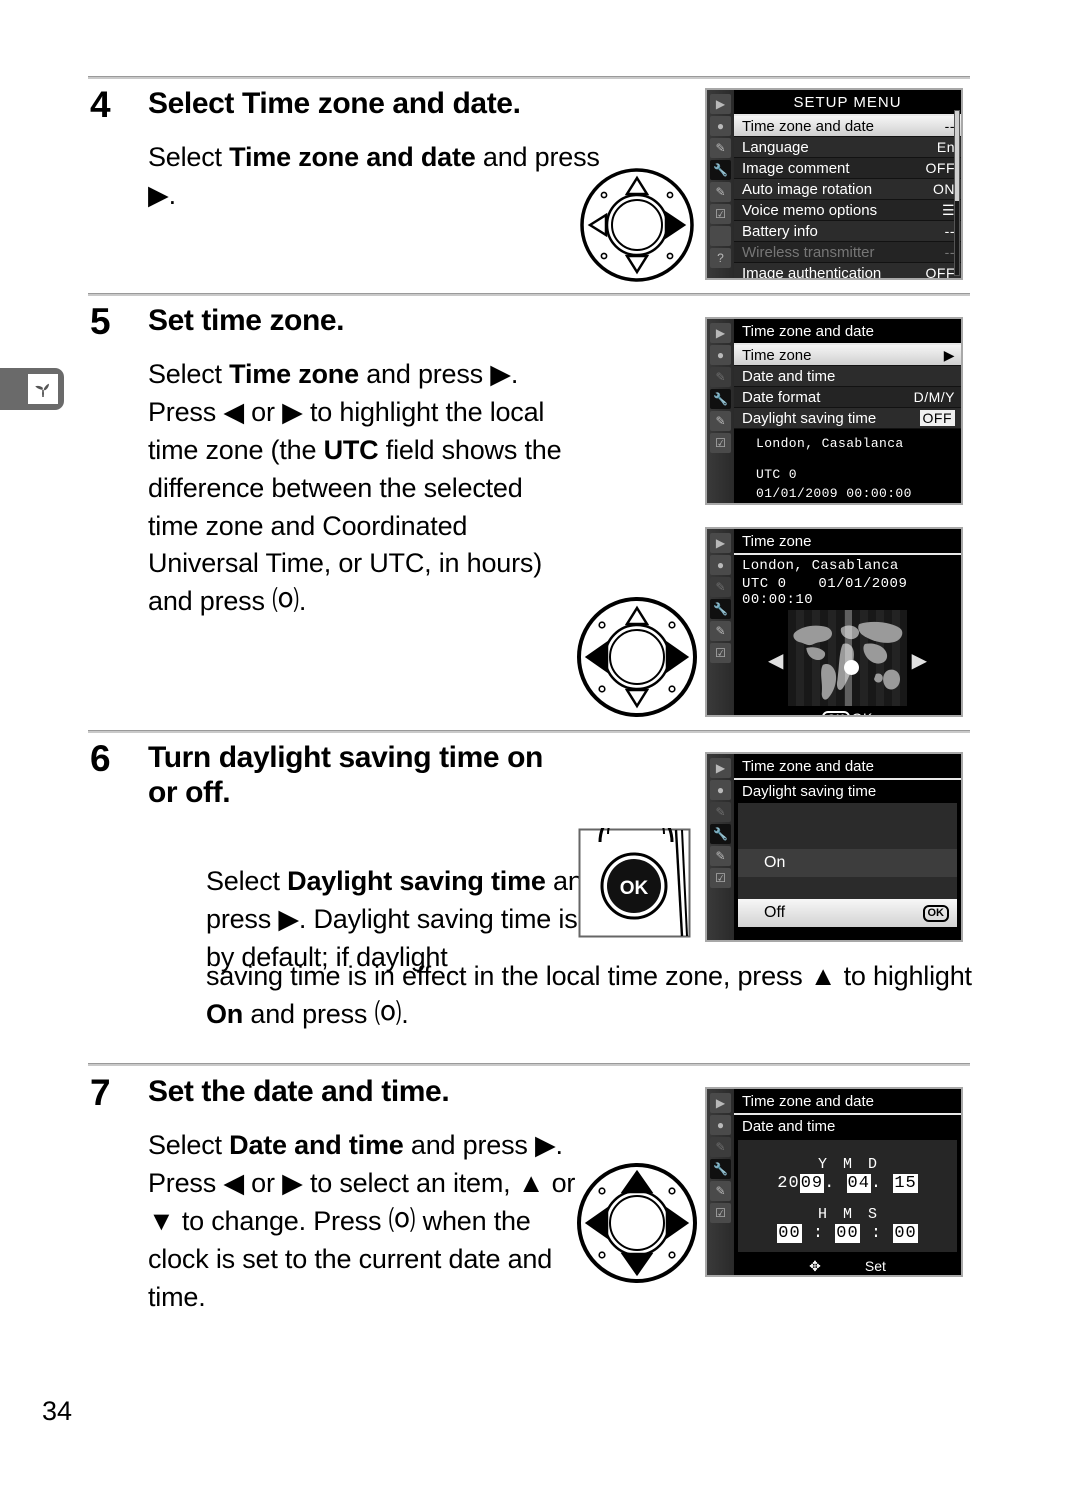 The height and width of the screenshot is (1486, 1080). I want to click on screen-sidebar: ▶ ● ✎ 🔧 ✎ ☑ ?, so click(720, 184).